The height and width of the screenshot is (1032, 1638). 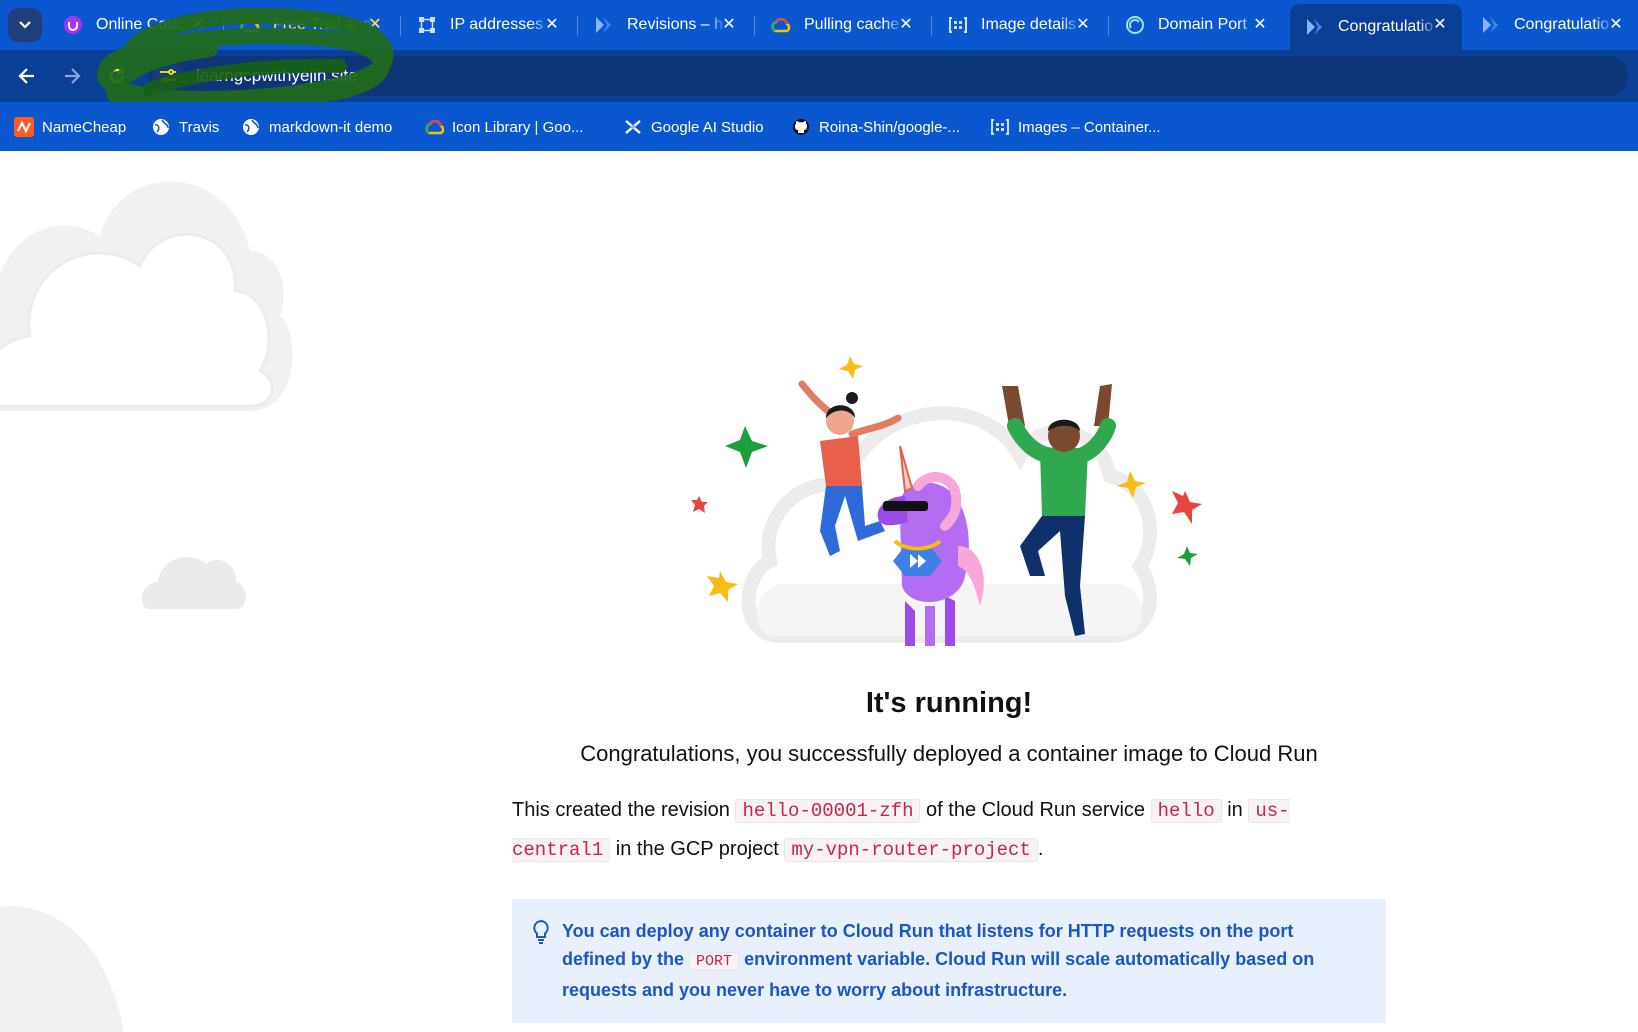 I want to click on site-info-button, so click(x=168, y=76).